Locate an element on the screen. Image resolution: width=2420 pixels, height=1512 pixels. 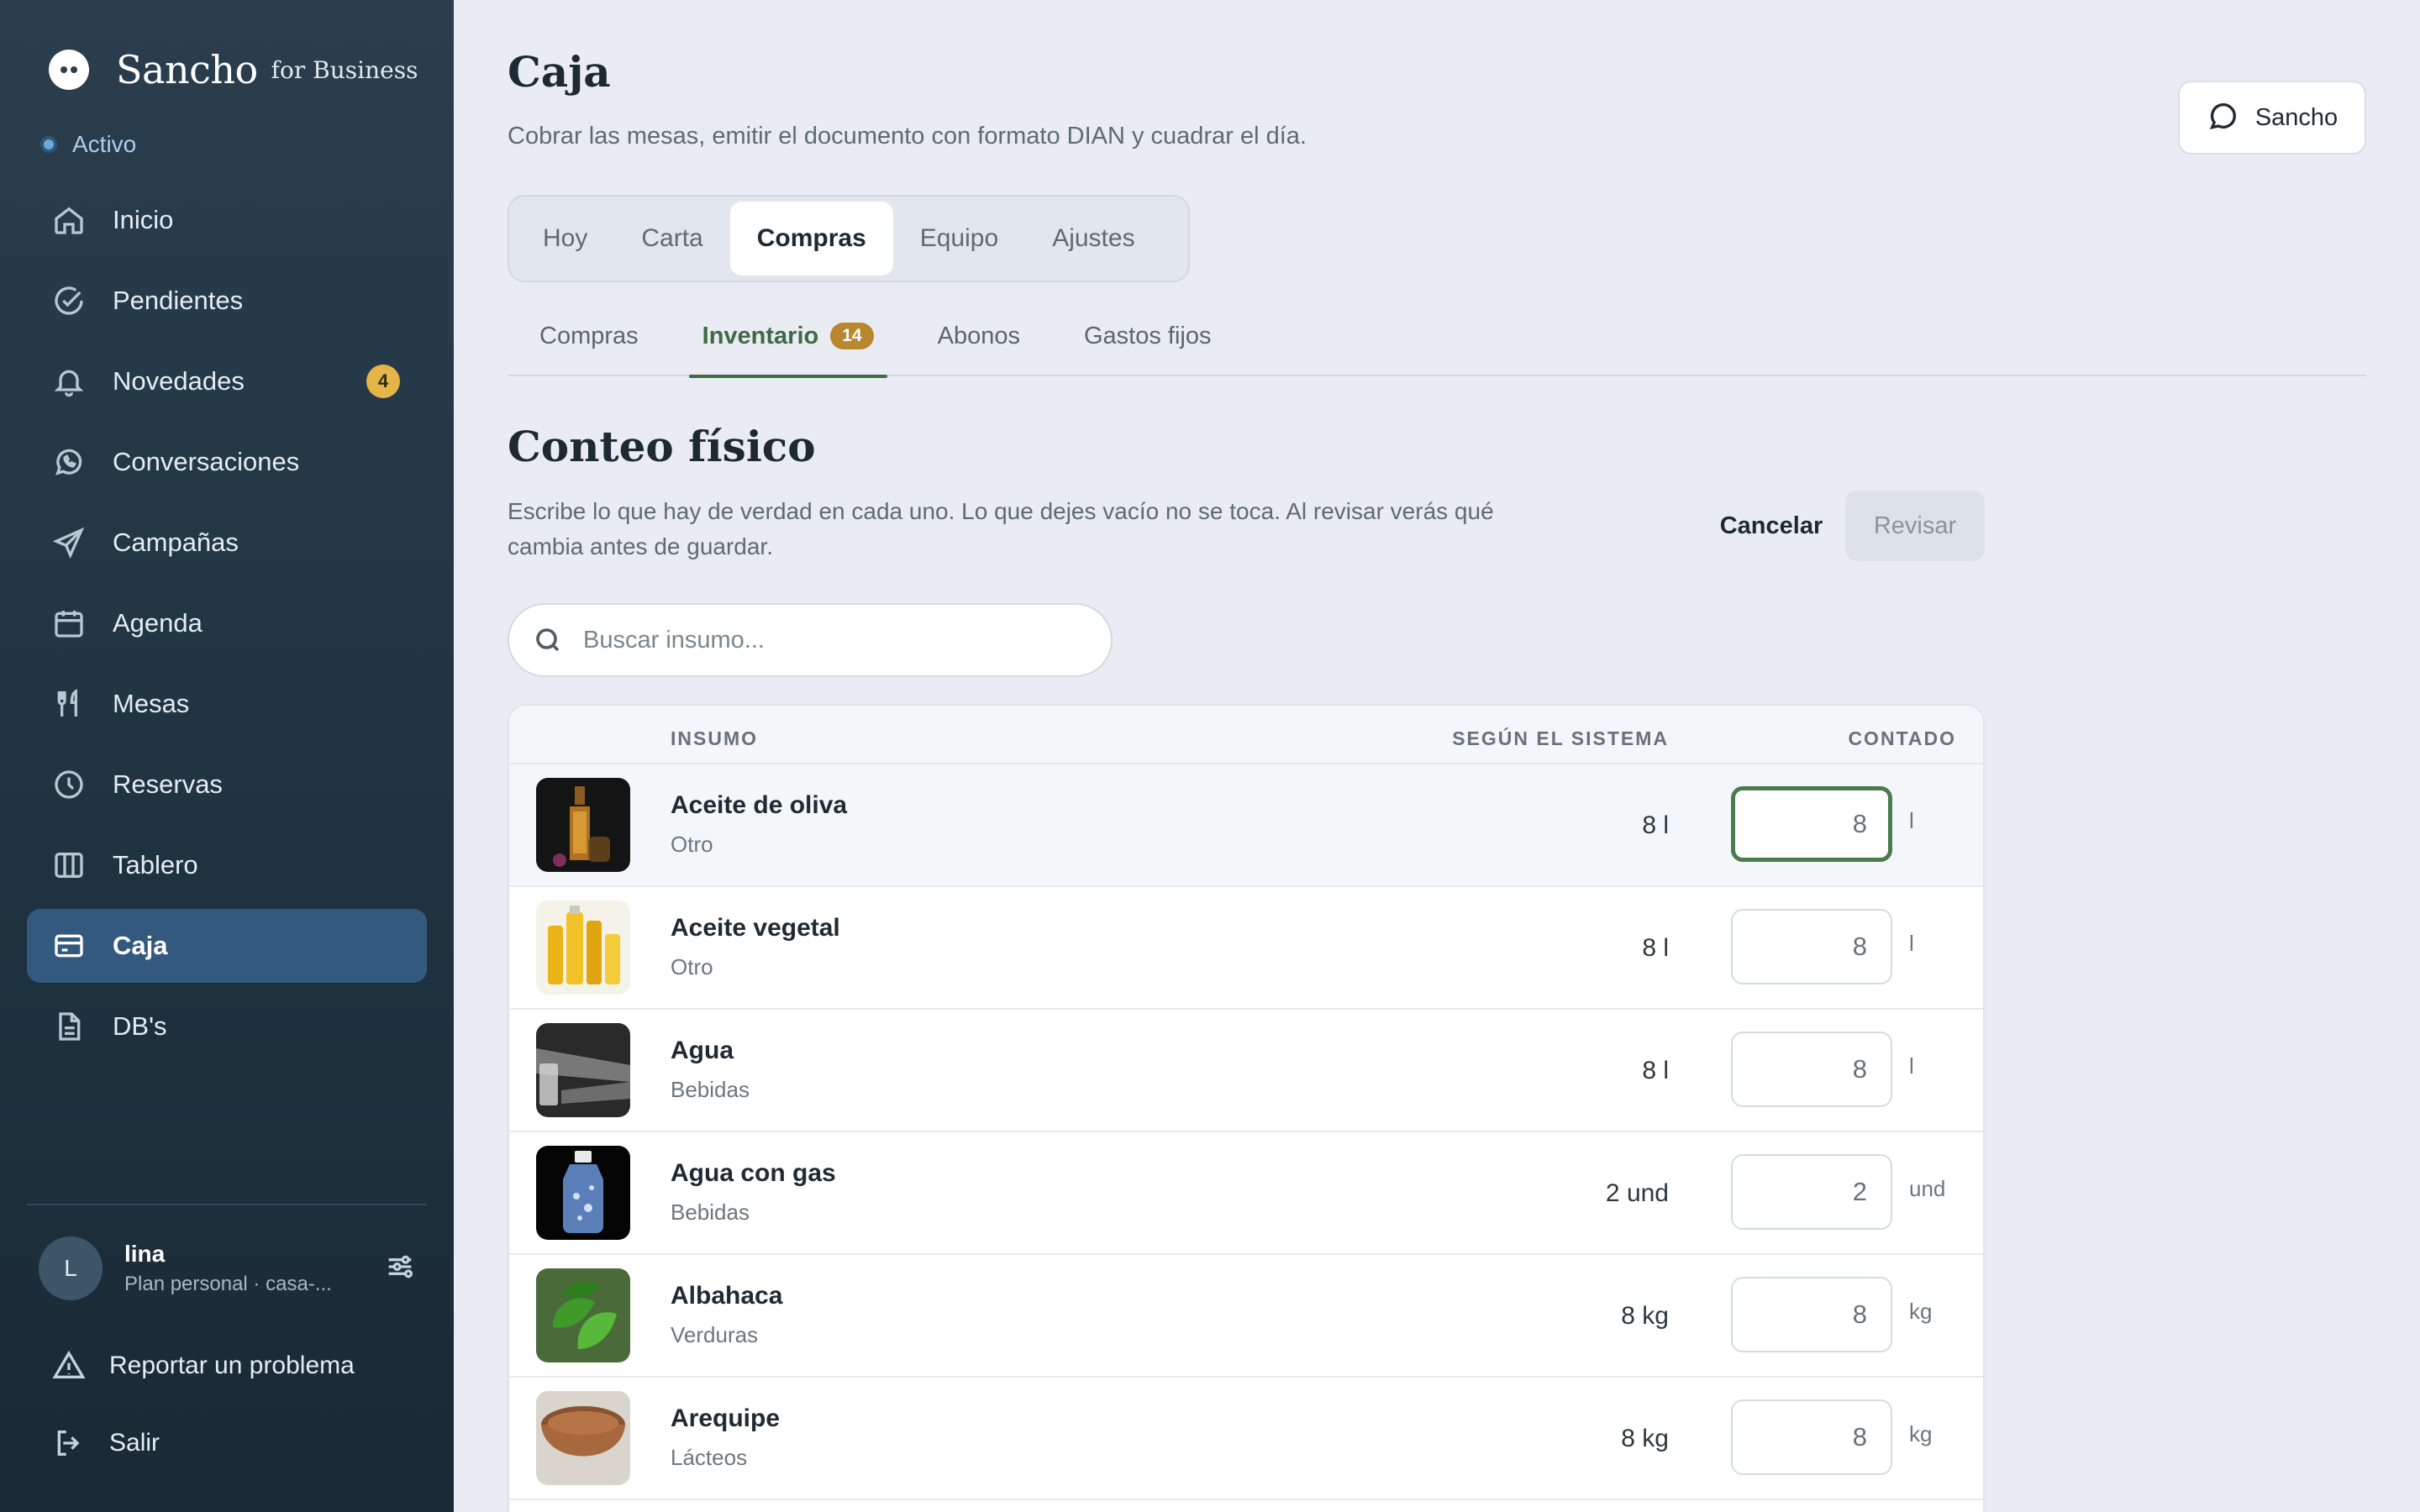
search-icon is located at coordinates (548, 640).